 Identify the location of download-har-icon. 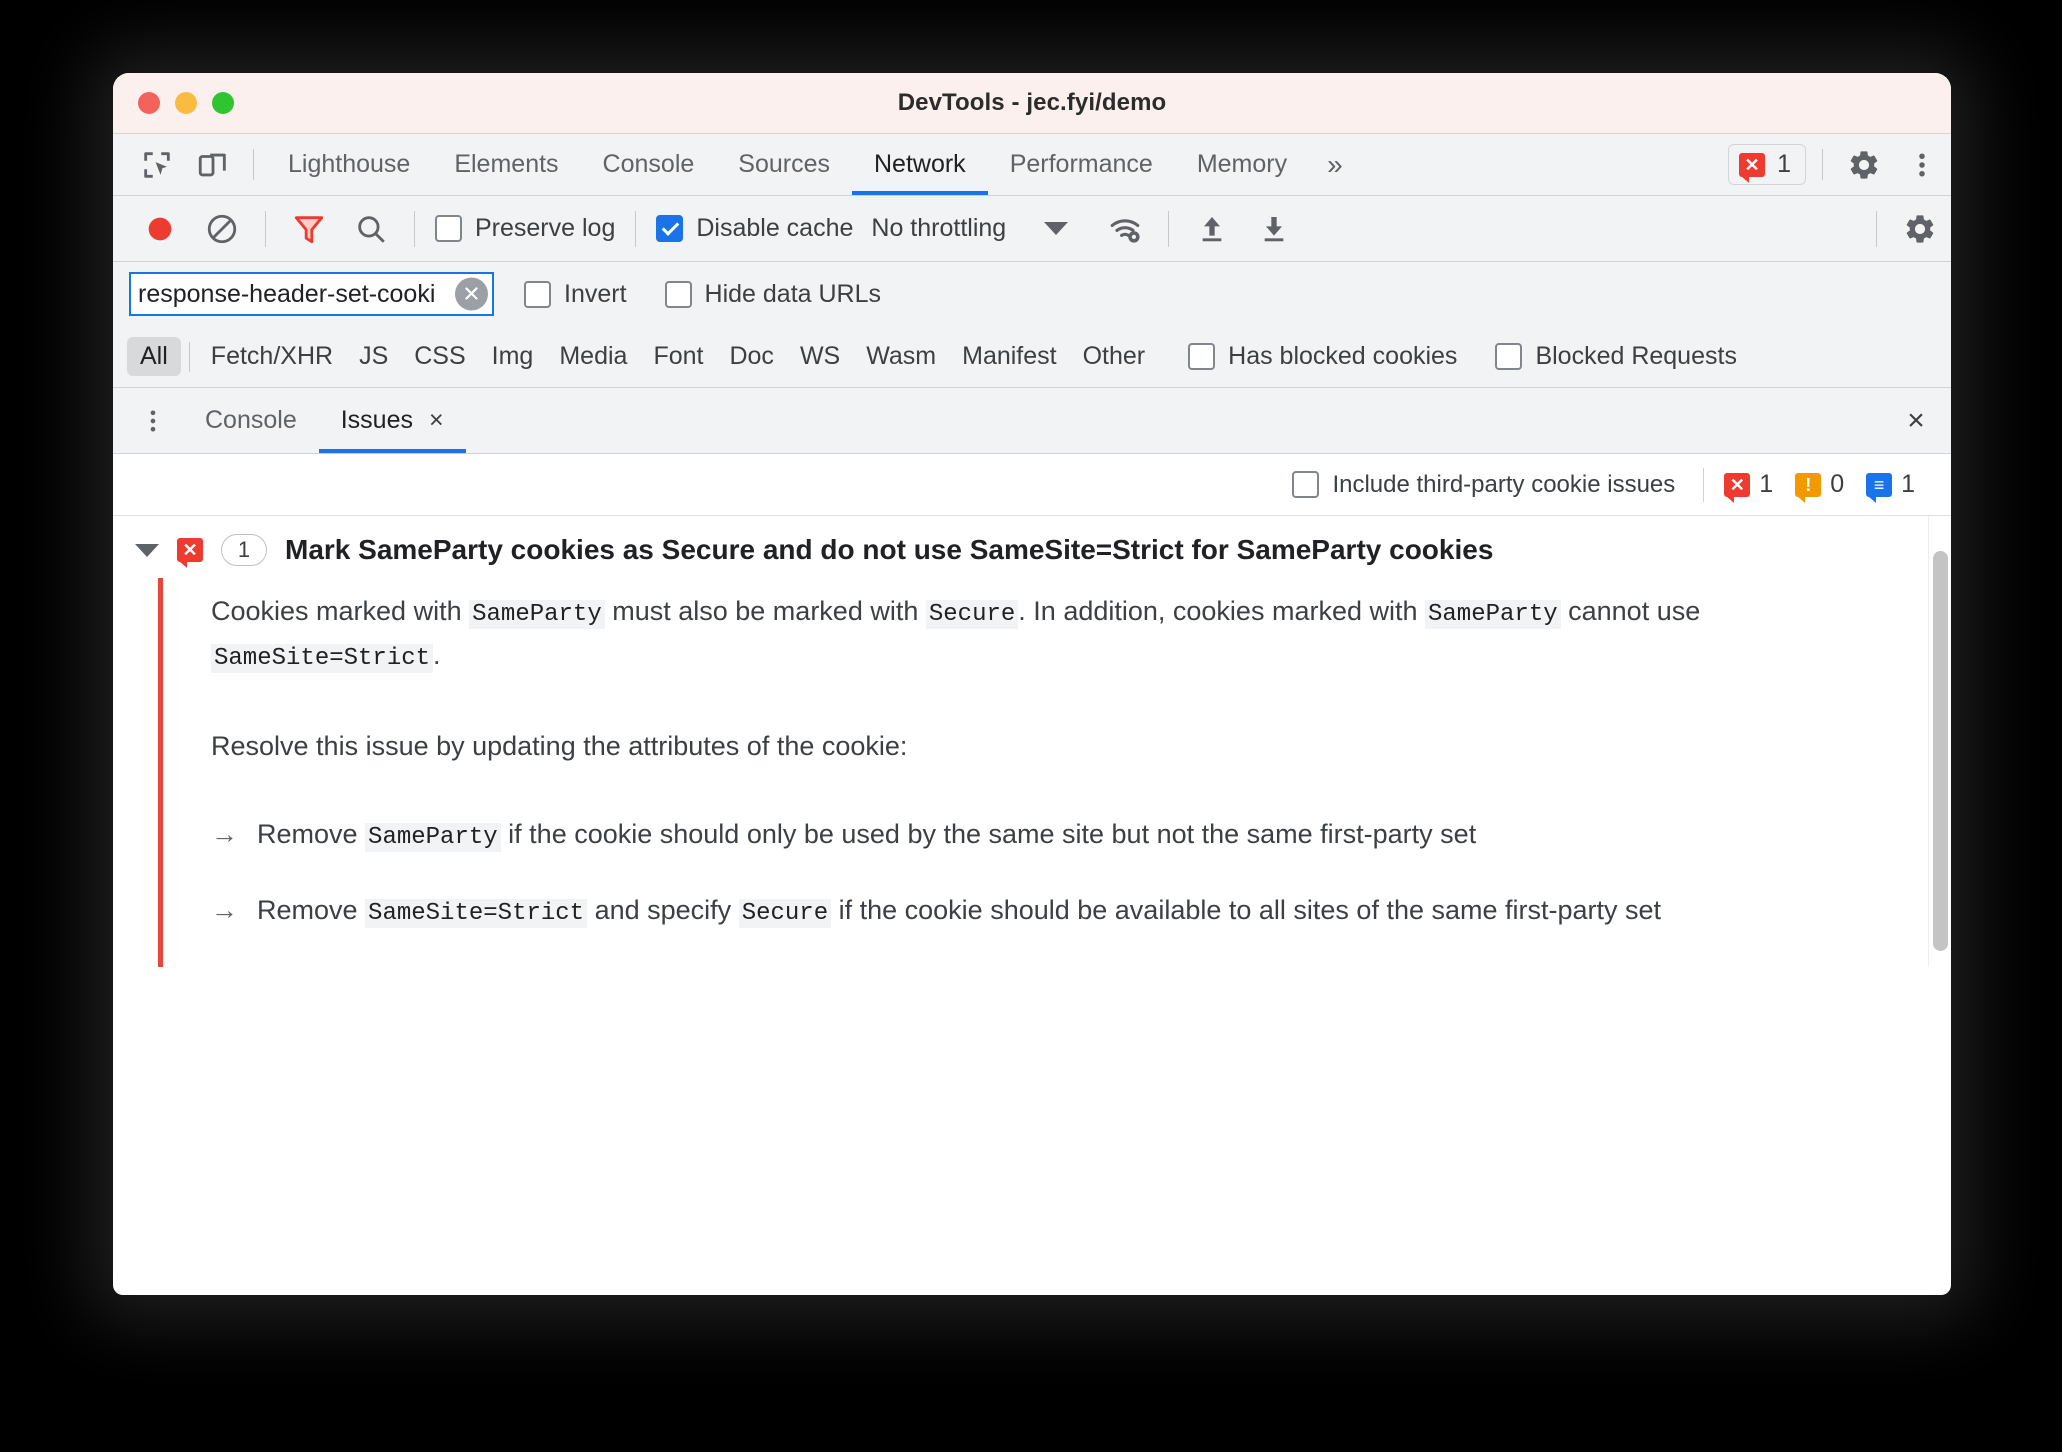
(1274, 229).